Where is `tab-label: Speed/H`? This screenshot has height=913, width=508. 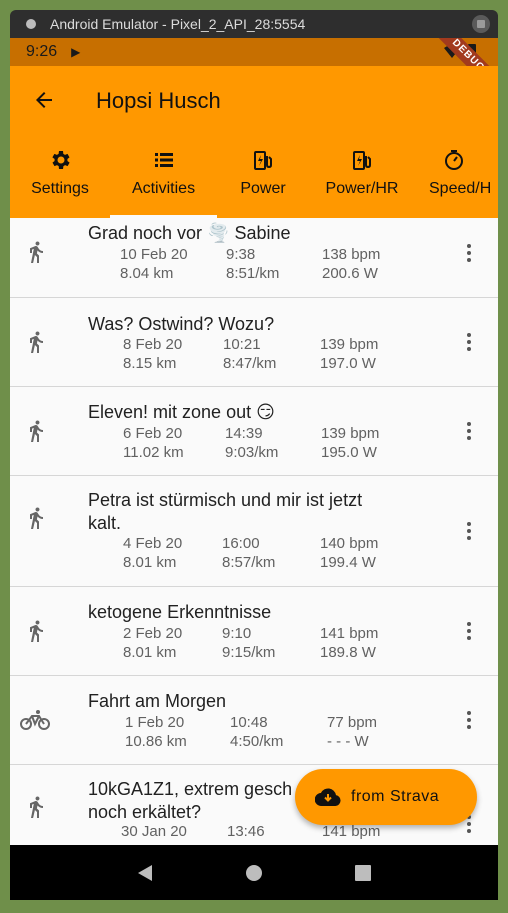
tab-label: Speed/H is located at coordinates (460, 188).